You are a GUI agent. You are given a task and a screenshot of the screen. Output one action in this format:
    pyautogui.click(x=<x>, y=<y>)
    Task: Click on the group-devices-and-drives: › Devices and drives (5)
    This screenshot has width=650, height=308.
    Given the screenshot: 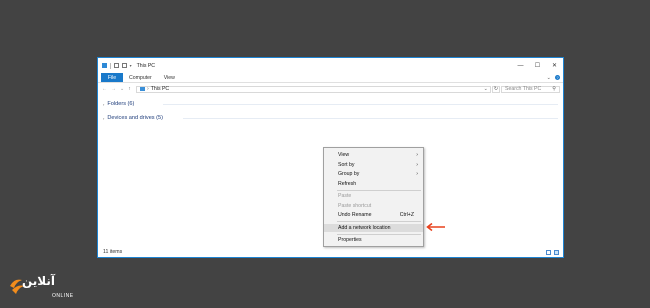 What is the action you would take?
    pyautogui.click(x=330, y=118)
    